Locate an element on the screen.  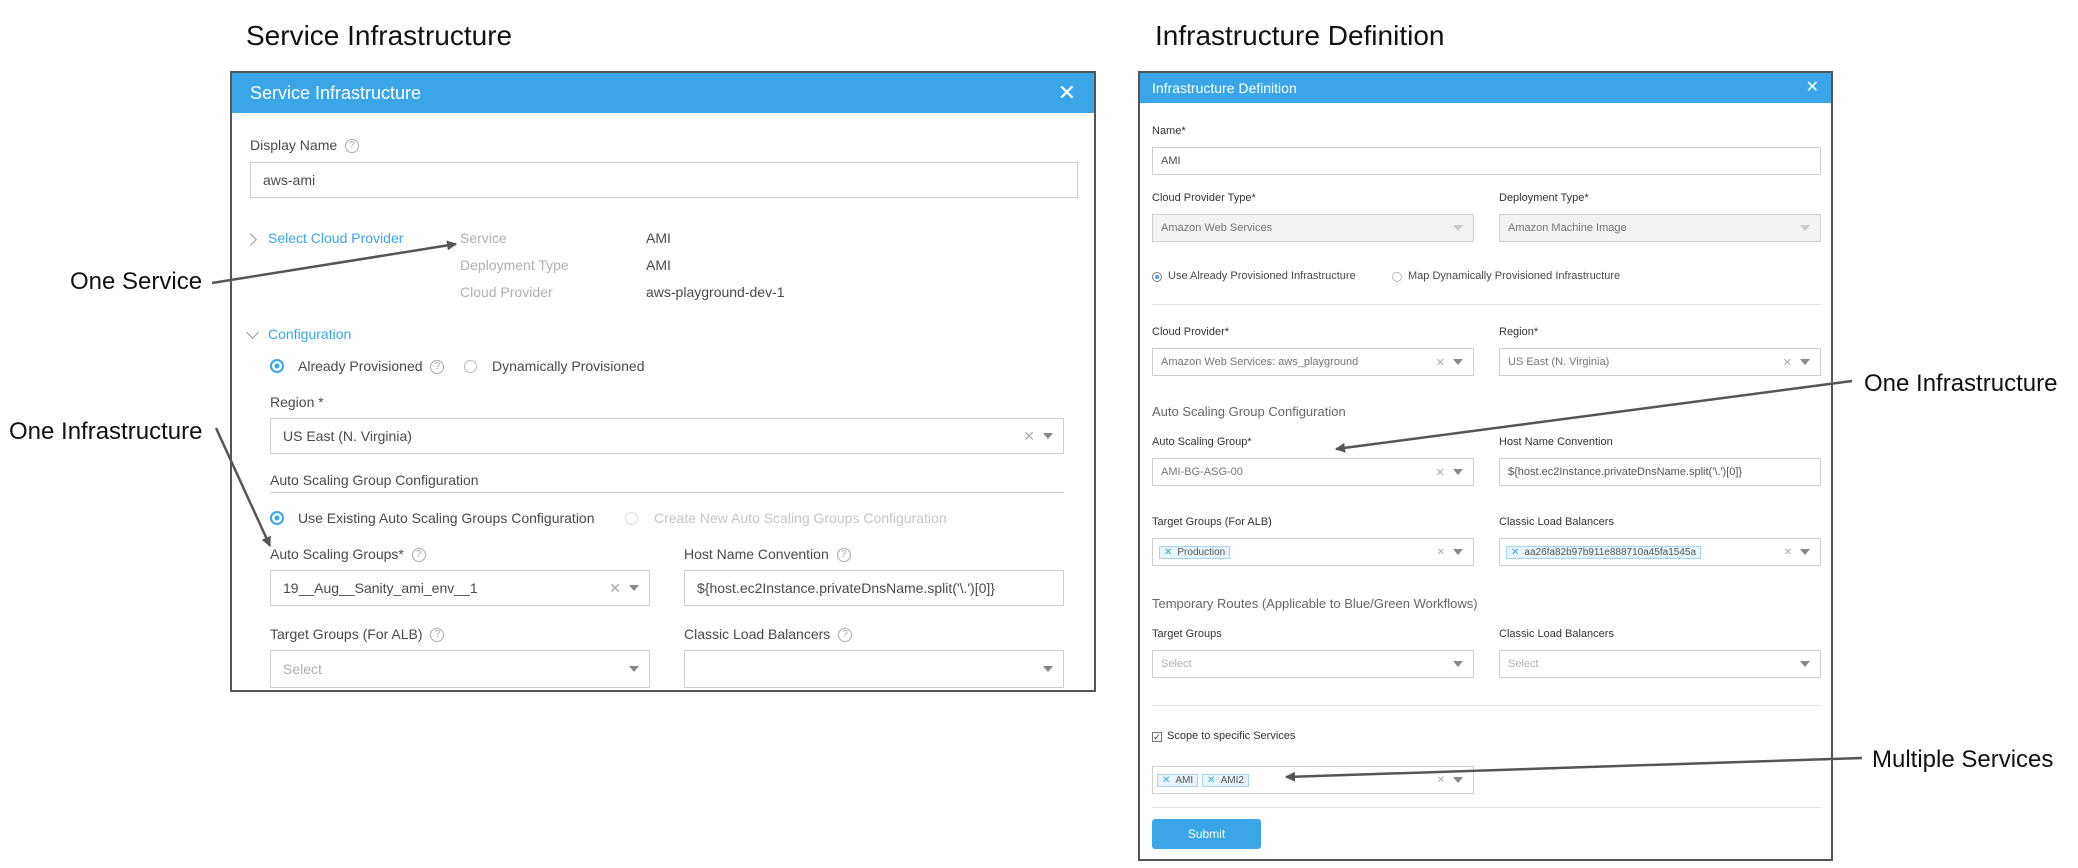
clb-tags: ✕ aa26fa82b97b911e888710a45fa1545a is located at coordinates (1645, 552).